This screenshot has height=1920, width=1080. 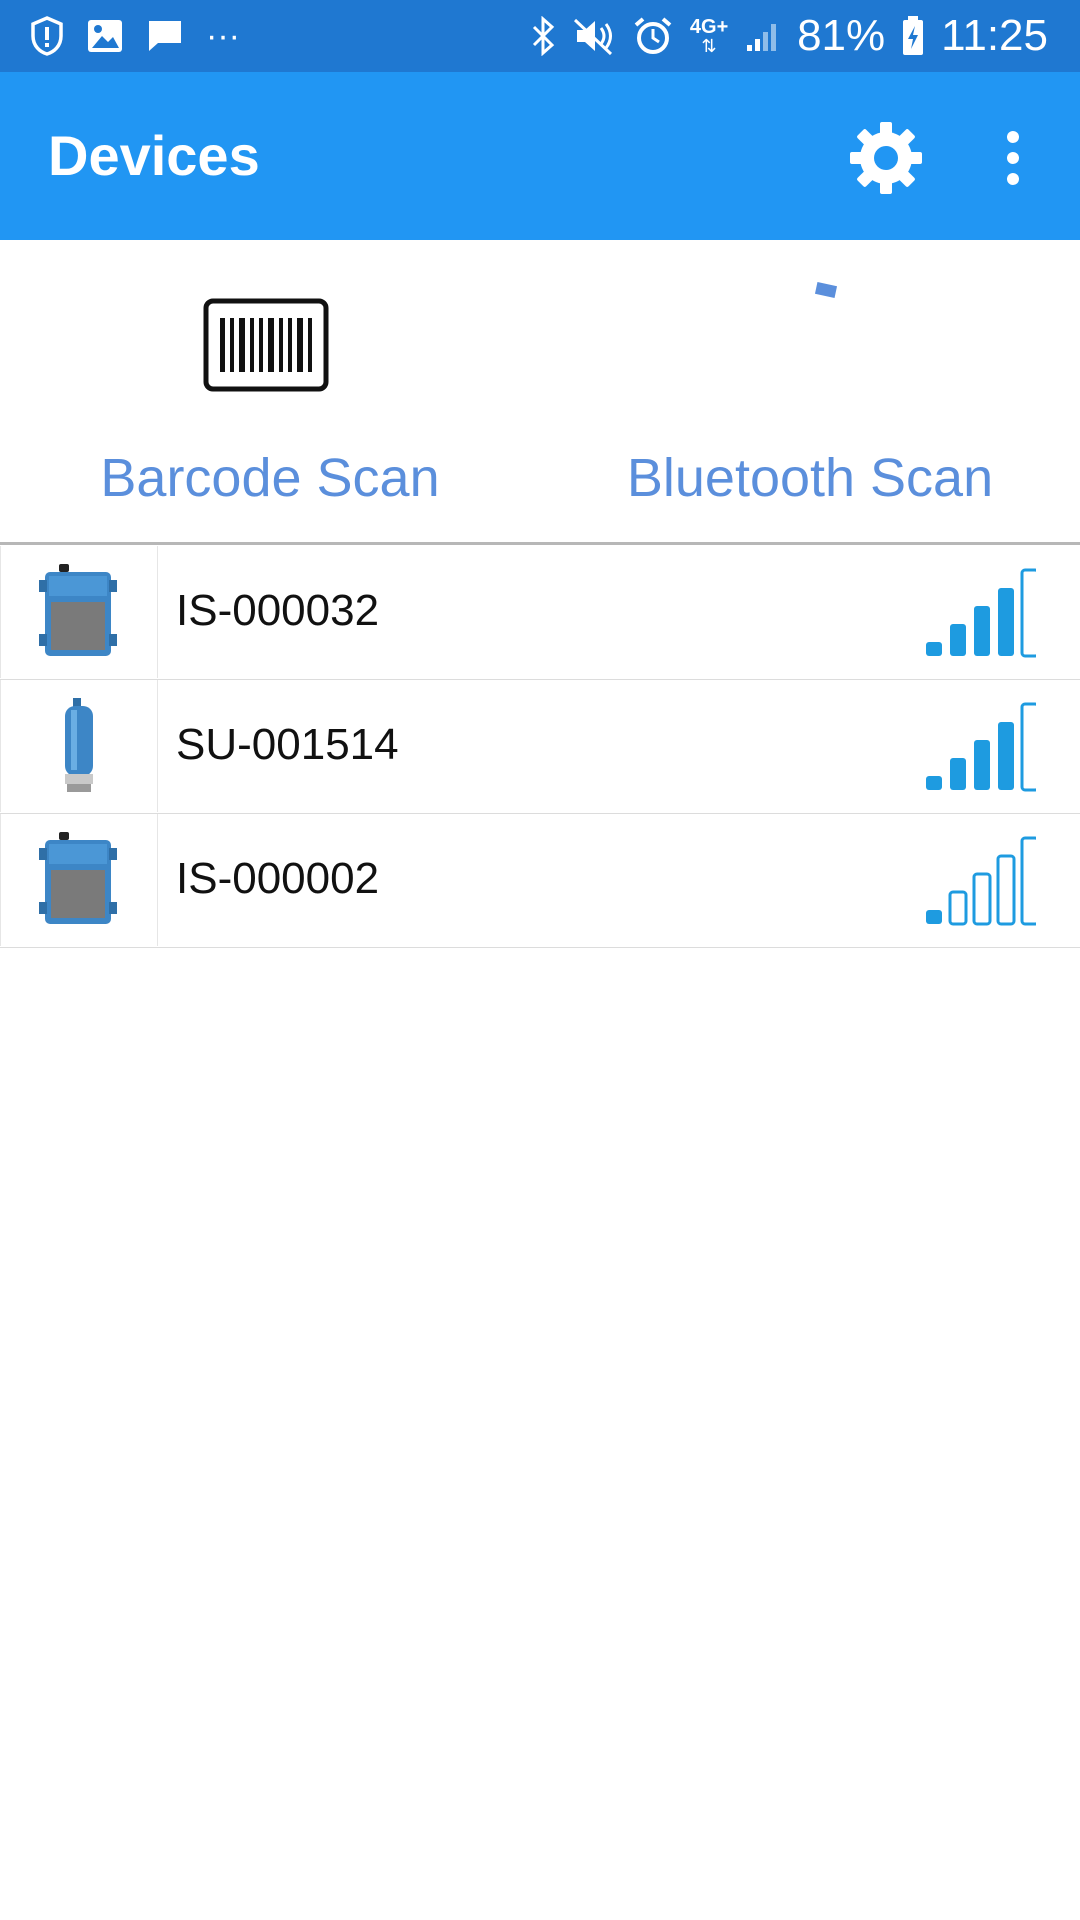 I want to click on bluetooth-scan-button: Bluetooth Scan, so click(x=810, y=391).